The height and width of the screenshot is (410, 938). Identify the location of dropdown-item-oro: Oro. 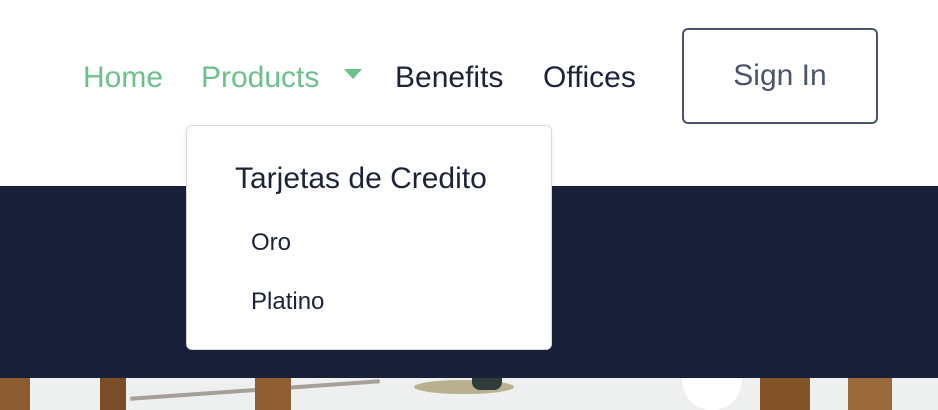
(271, 243).